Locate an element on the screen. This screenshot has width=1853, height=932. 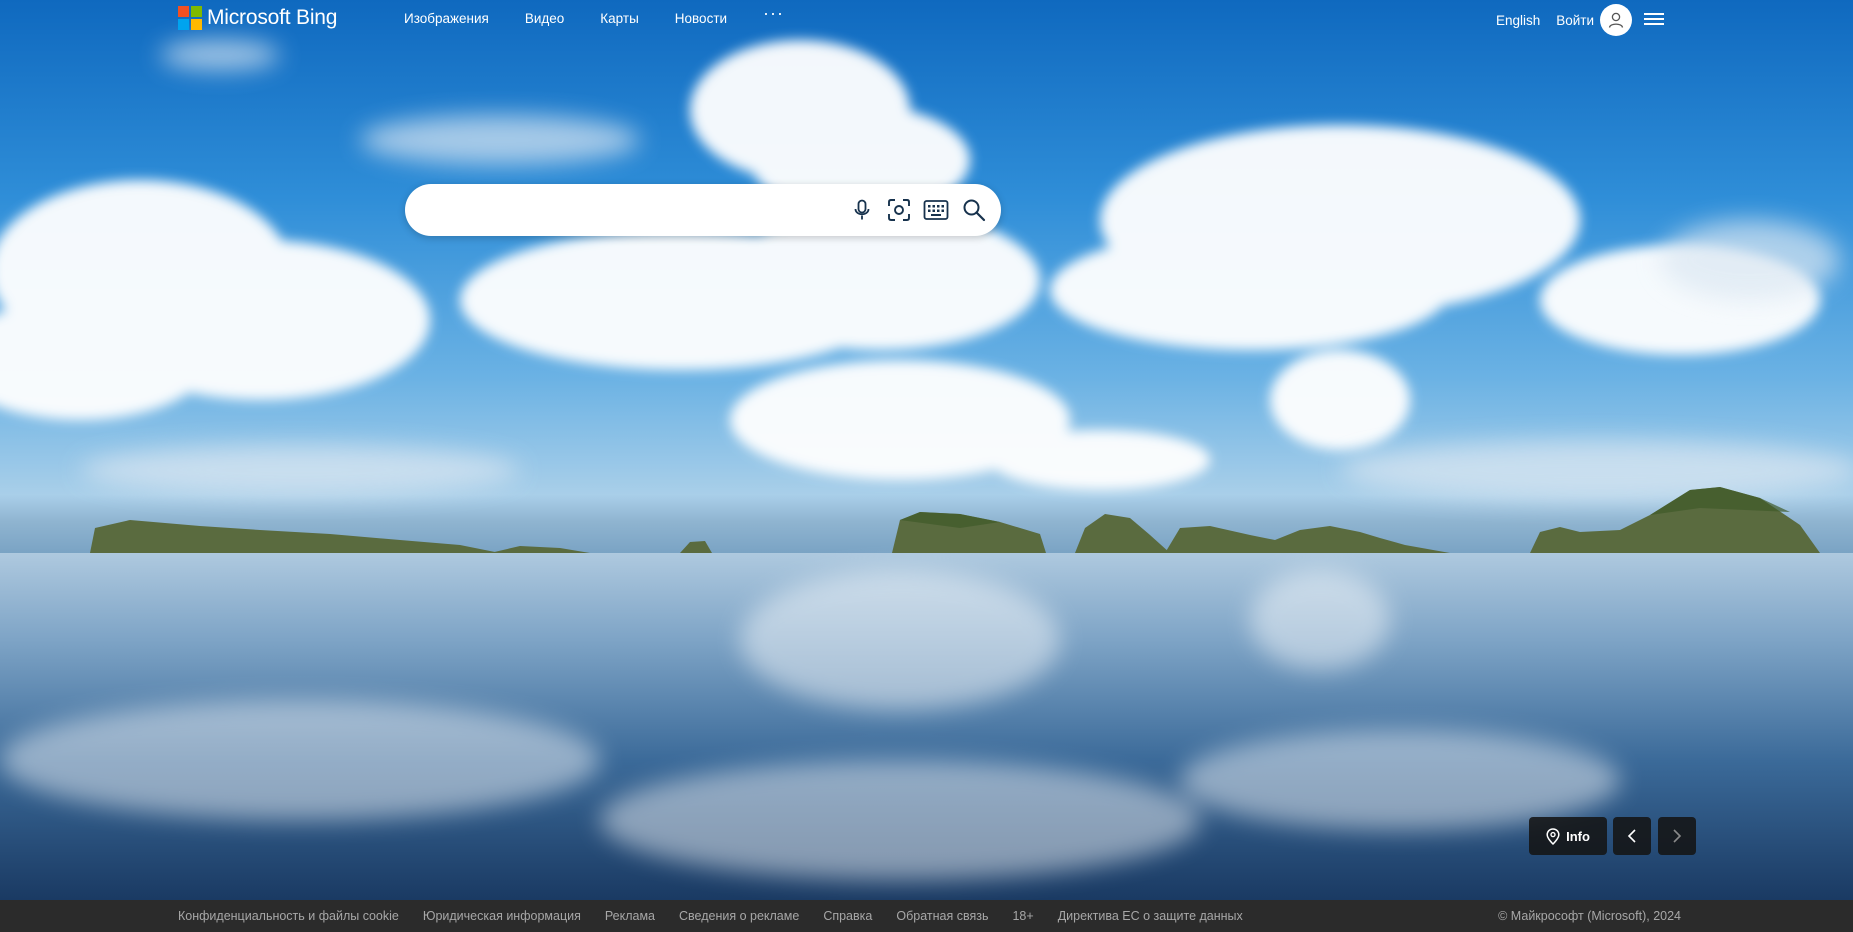
info-label: Info is located at coordinates (1578, 836).